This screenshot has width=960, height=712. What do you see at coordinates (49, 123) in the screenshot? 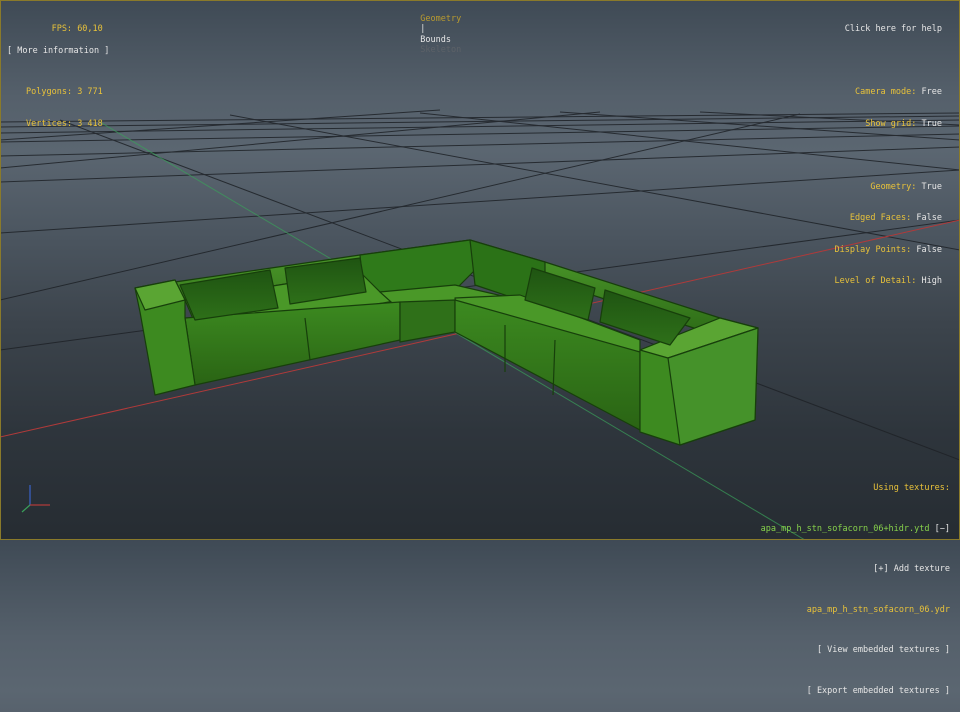
I see `vertices-label: Vertices:` at bounding box center [49, 123].